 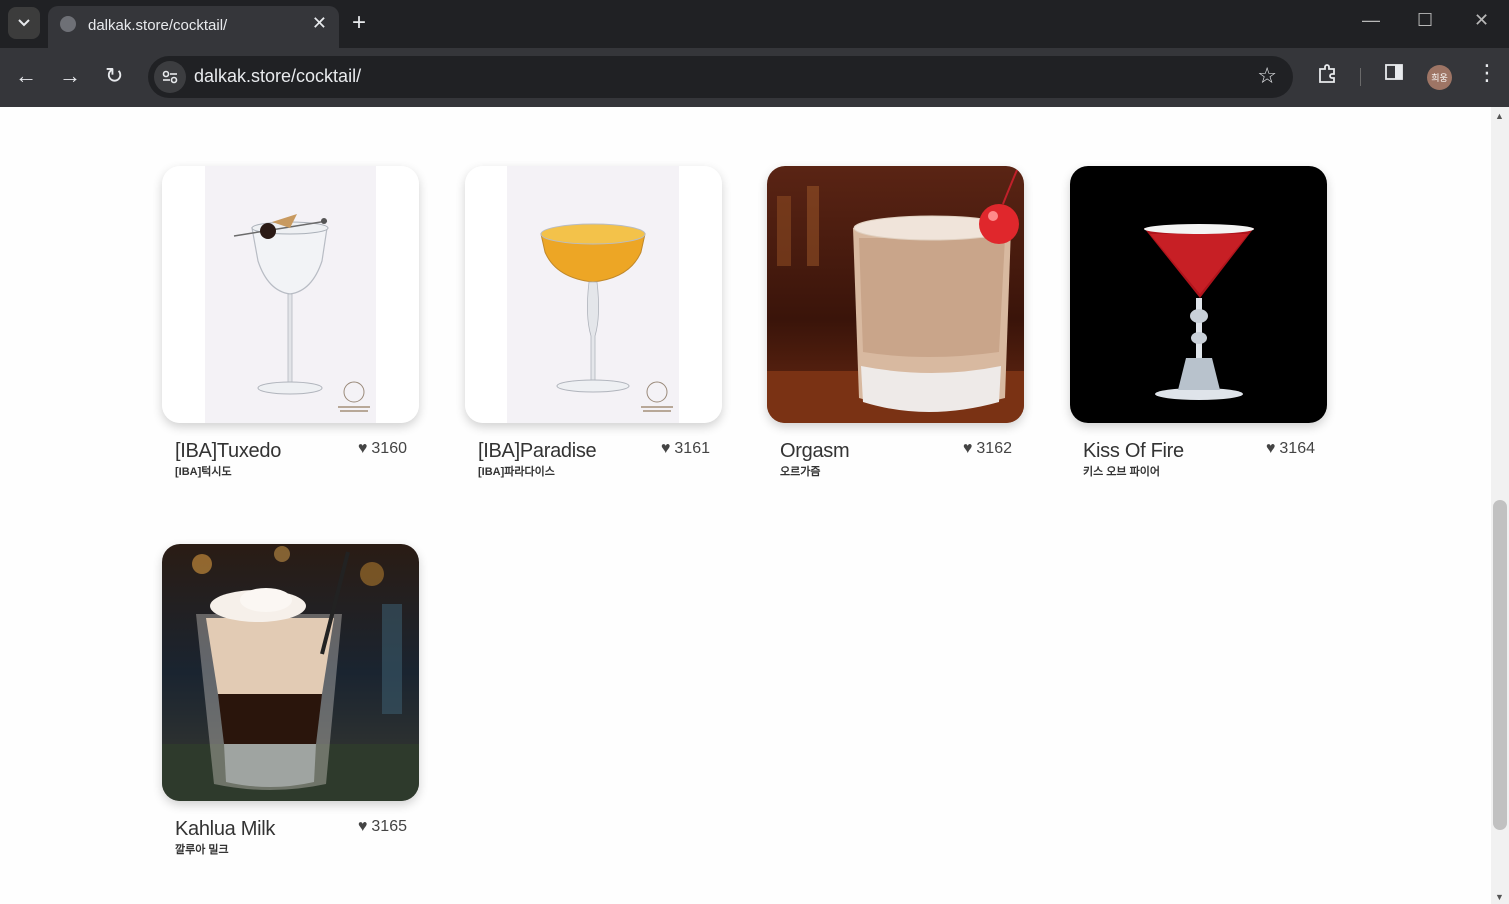 I want to click on cocktail-name: Orgasm, so click(x=815, y=451).